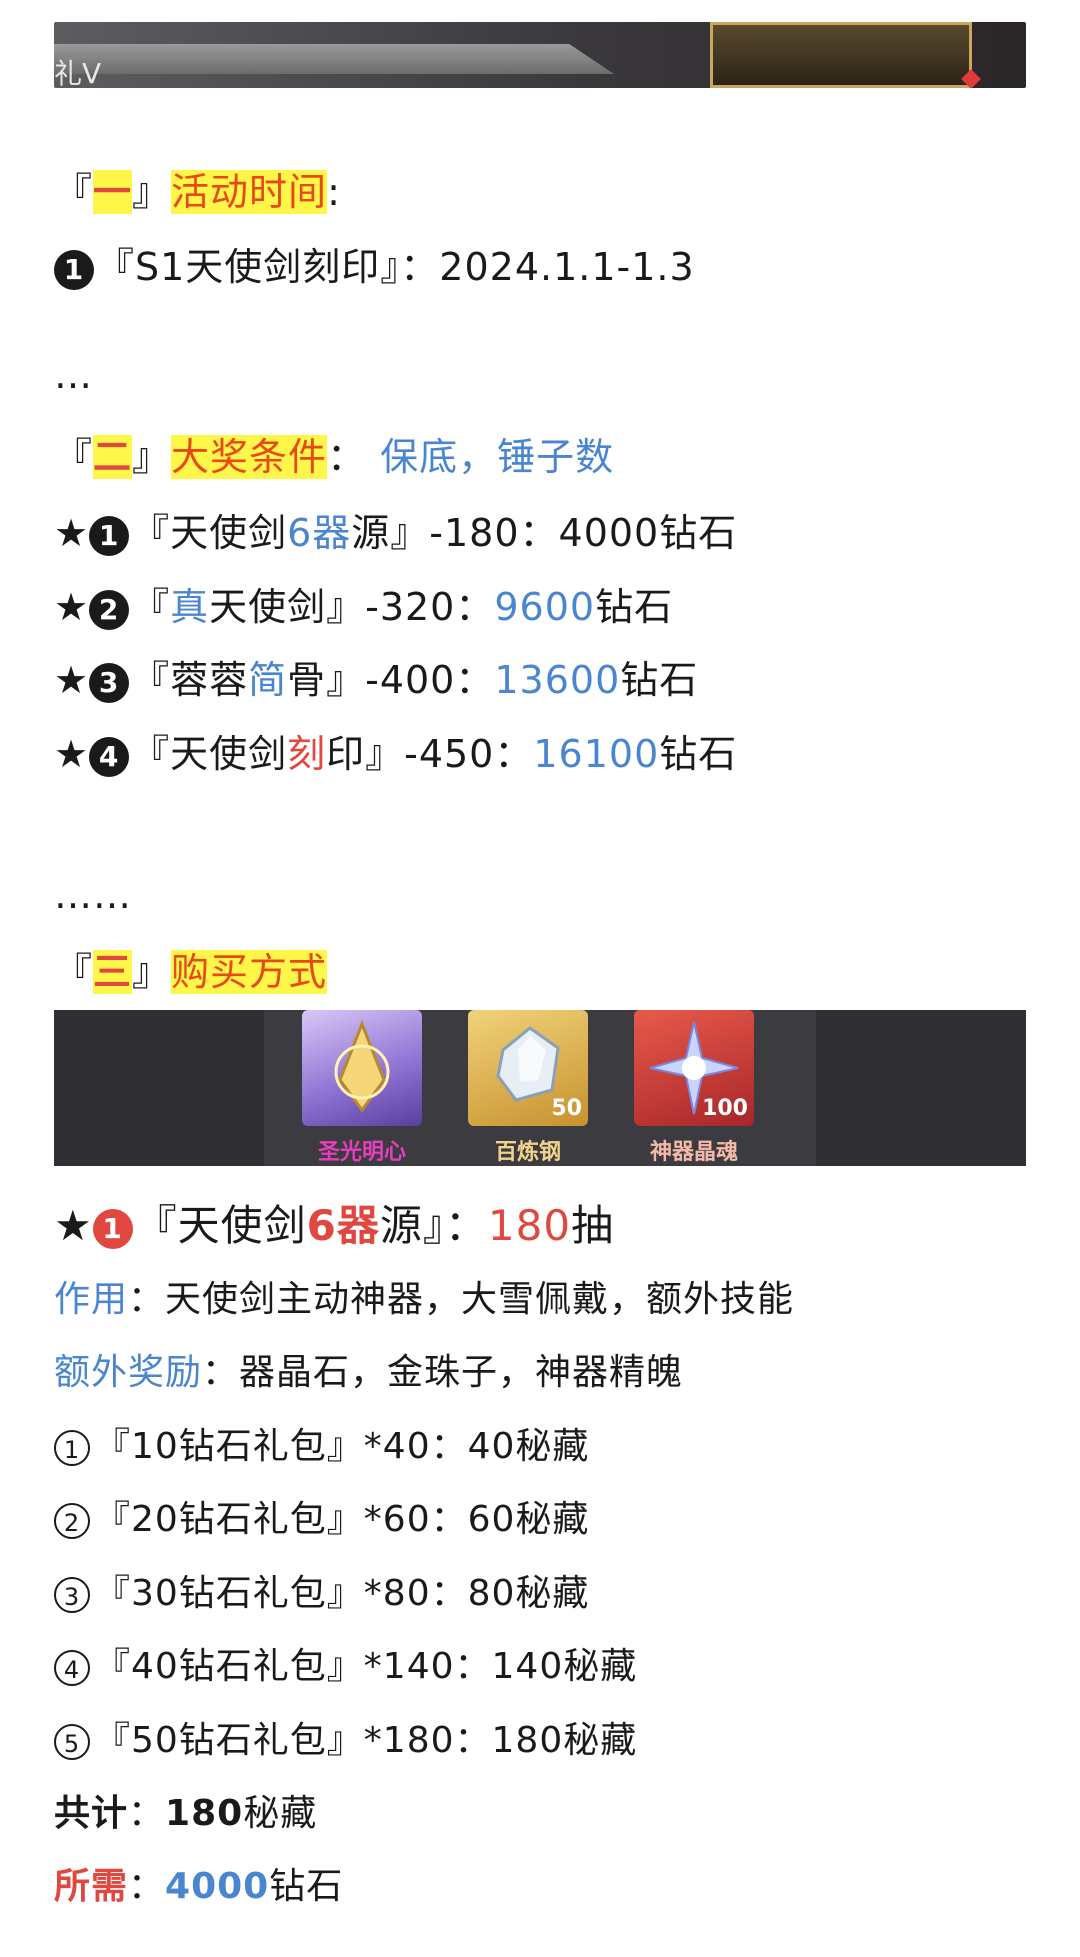 This screenshot has height=1957, width=1080. What do you see at coordinates (391, 680) in the screenshot?
I see `prize-text: 骨』-400：` at bounding box center [391, 680].